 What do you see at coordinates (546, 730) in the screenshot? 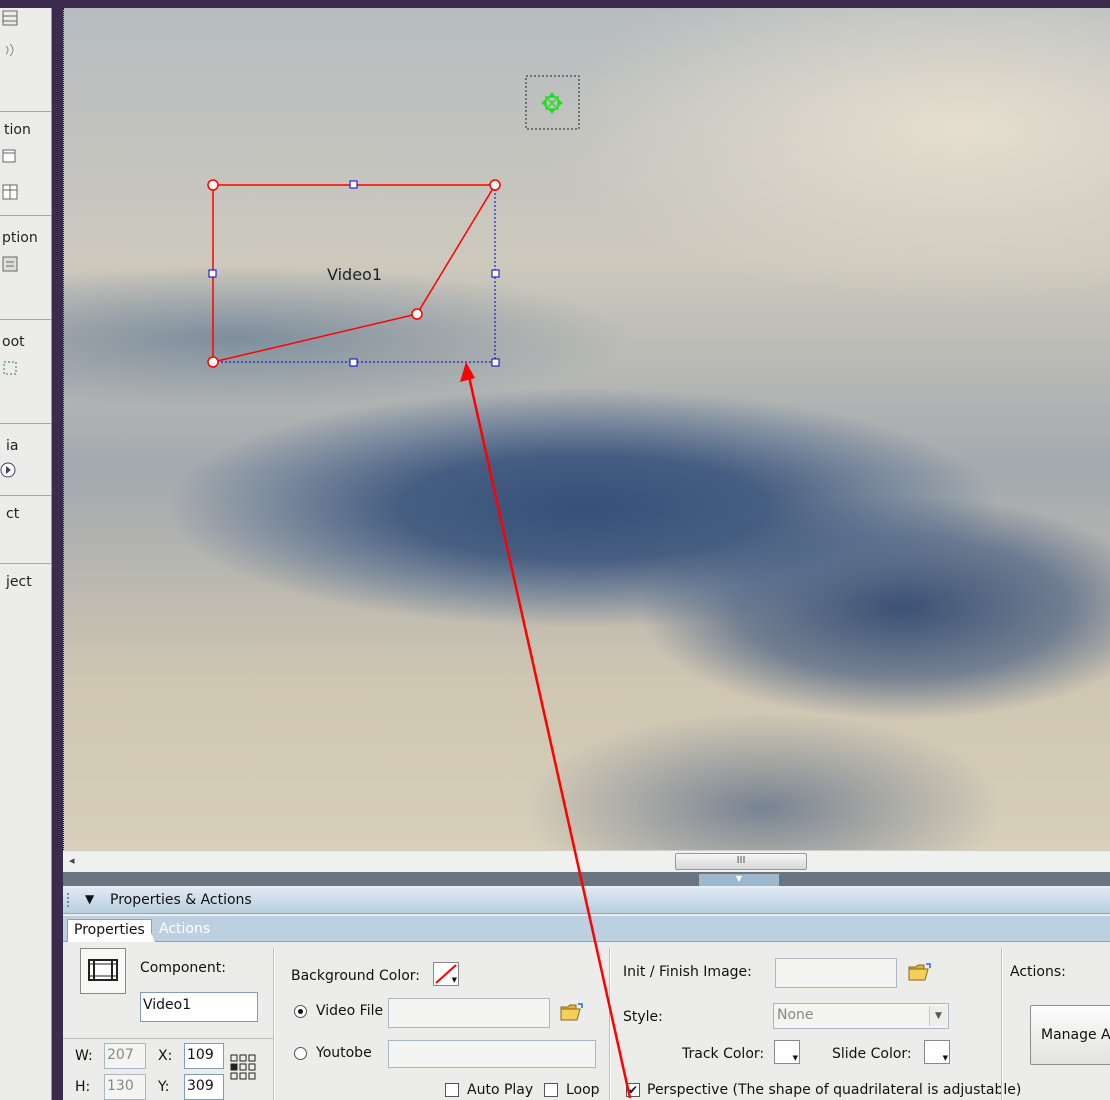
I see `annotation-arrow` at bounding box center [546, 730].